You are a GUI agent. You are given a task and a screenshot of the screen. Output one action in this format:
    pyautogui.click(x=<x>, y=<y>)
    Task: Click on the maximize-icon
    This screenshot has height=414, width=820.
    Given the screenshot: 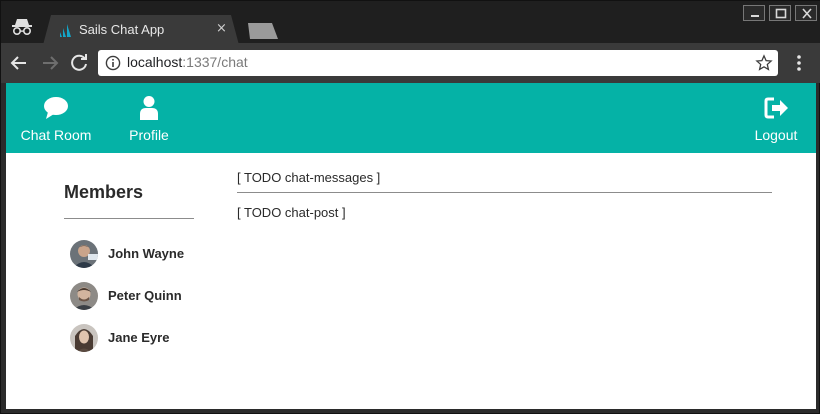 What is the action you would take?
    pyautogui.click(x=781, y=13)
    